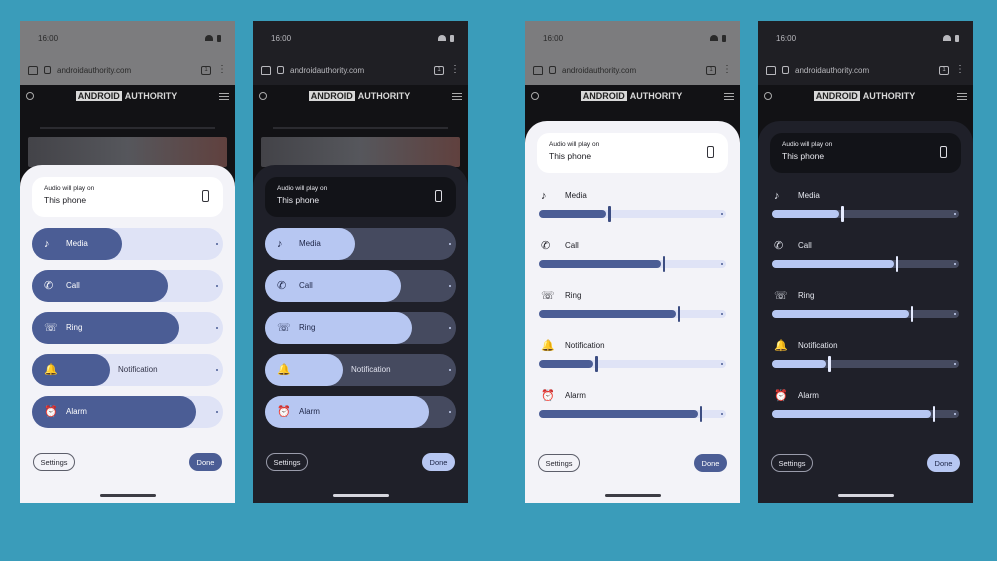 The image size is (997, 561). Describe the element at coordinates (600, 264) in the screenshot. I see `slider-fill` at that location.